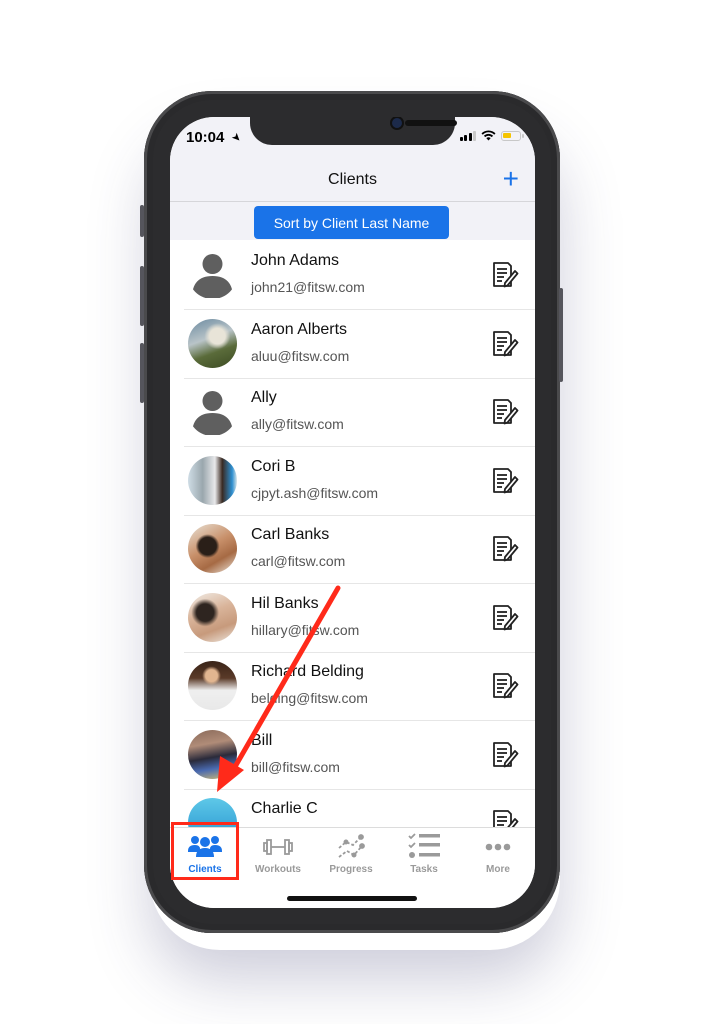 This screenshot has height=1024, width=703. What do you see at coordinates (262, 740) in the screenshot?
I see `client-name: Bill` at bounding box center [262, 740].